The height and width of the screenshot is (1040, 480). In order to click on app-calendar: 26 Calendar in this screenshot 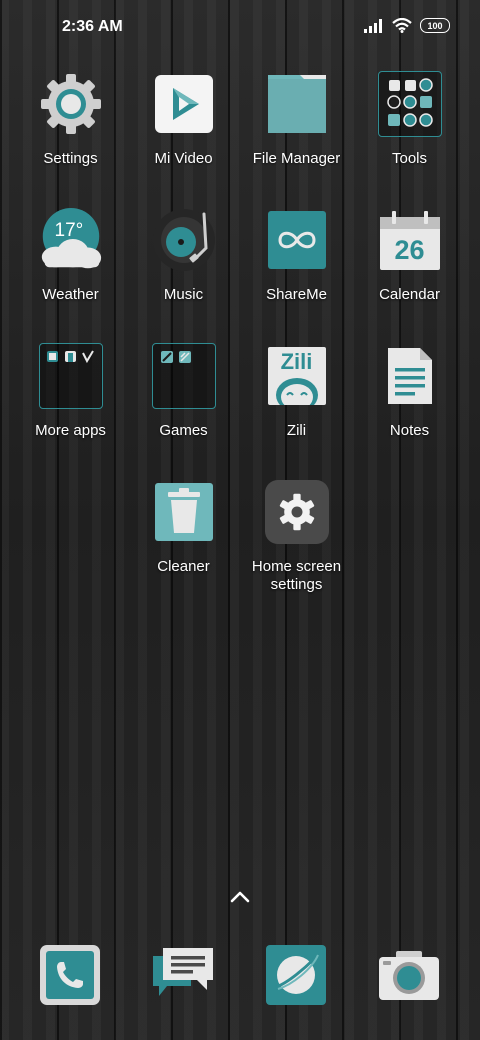, I will do `click(409, 256)`.